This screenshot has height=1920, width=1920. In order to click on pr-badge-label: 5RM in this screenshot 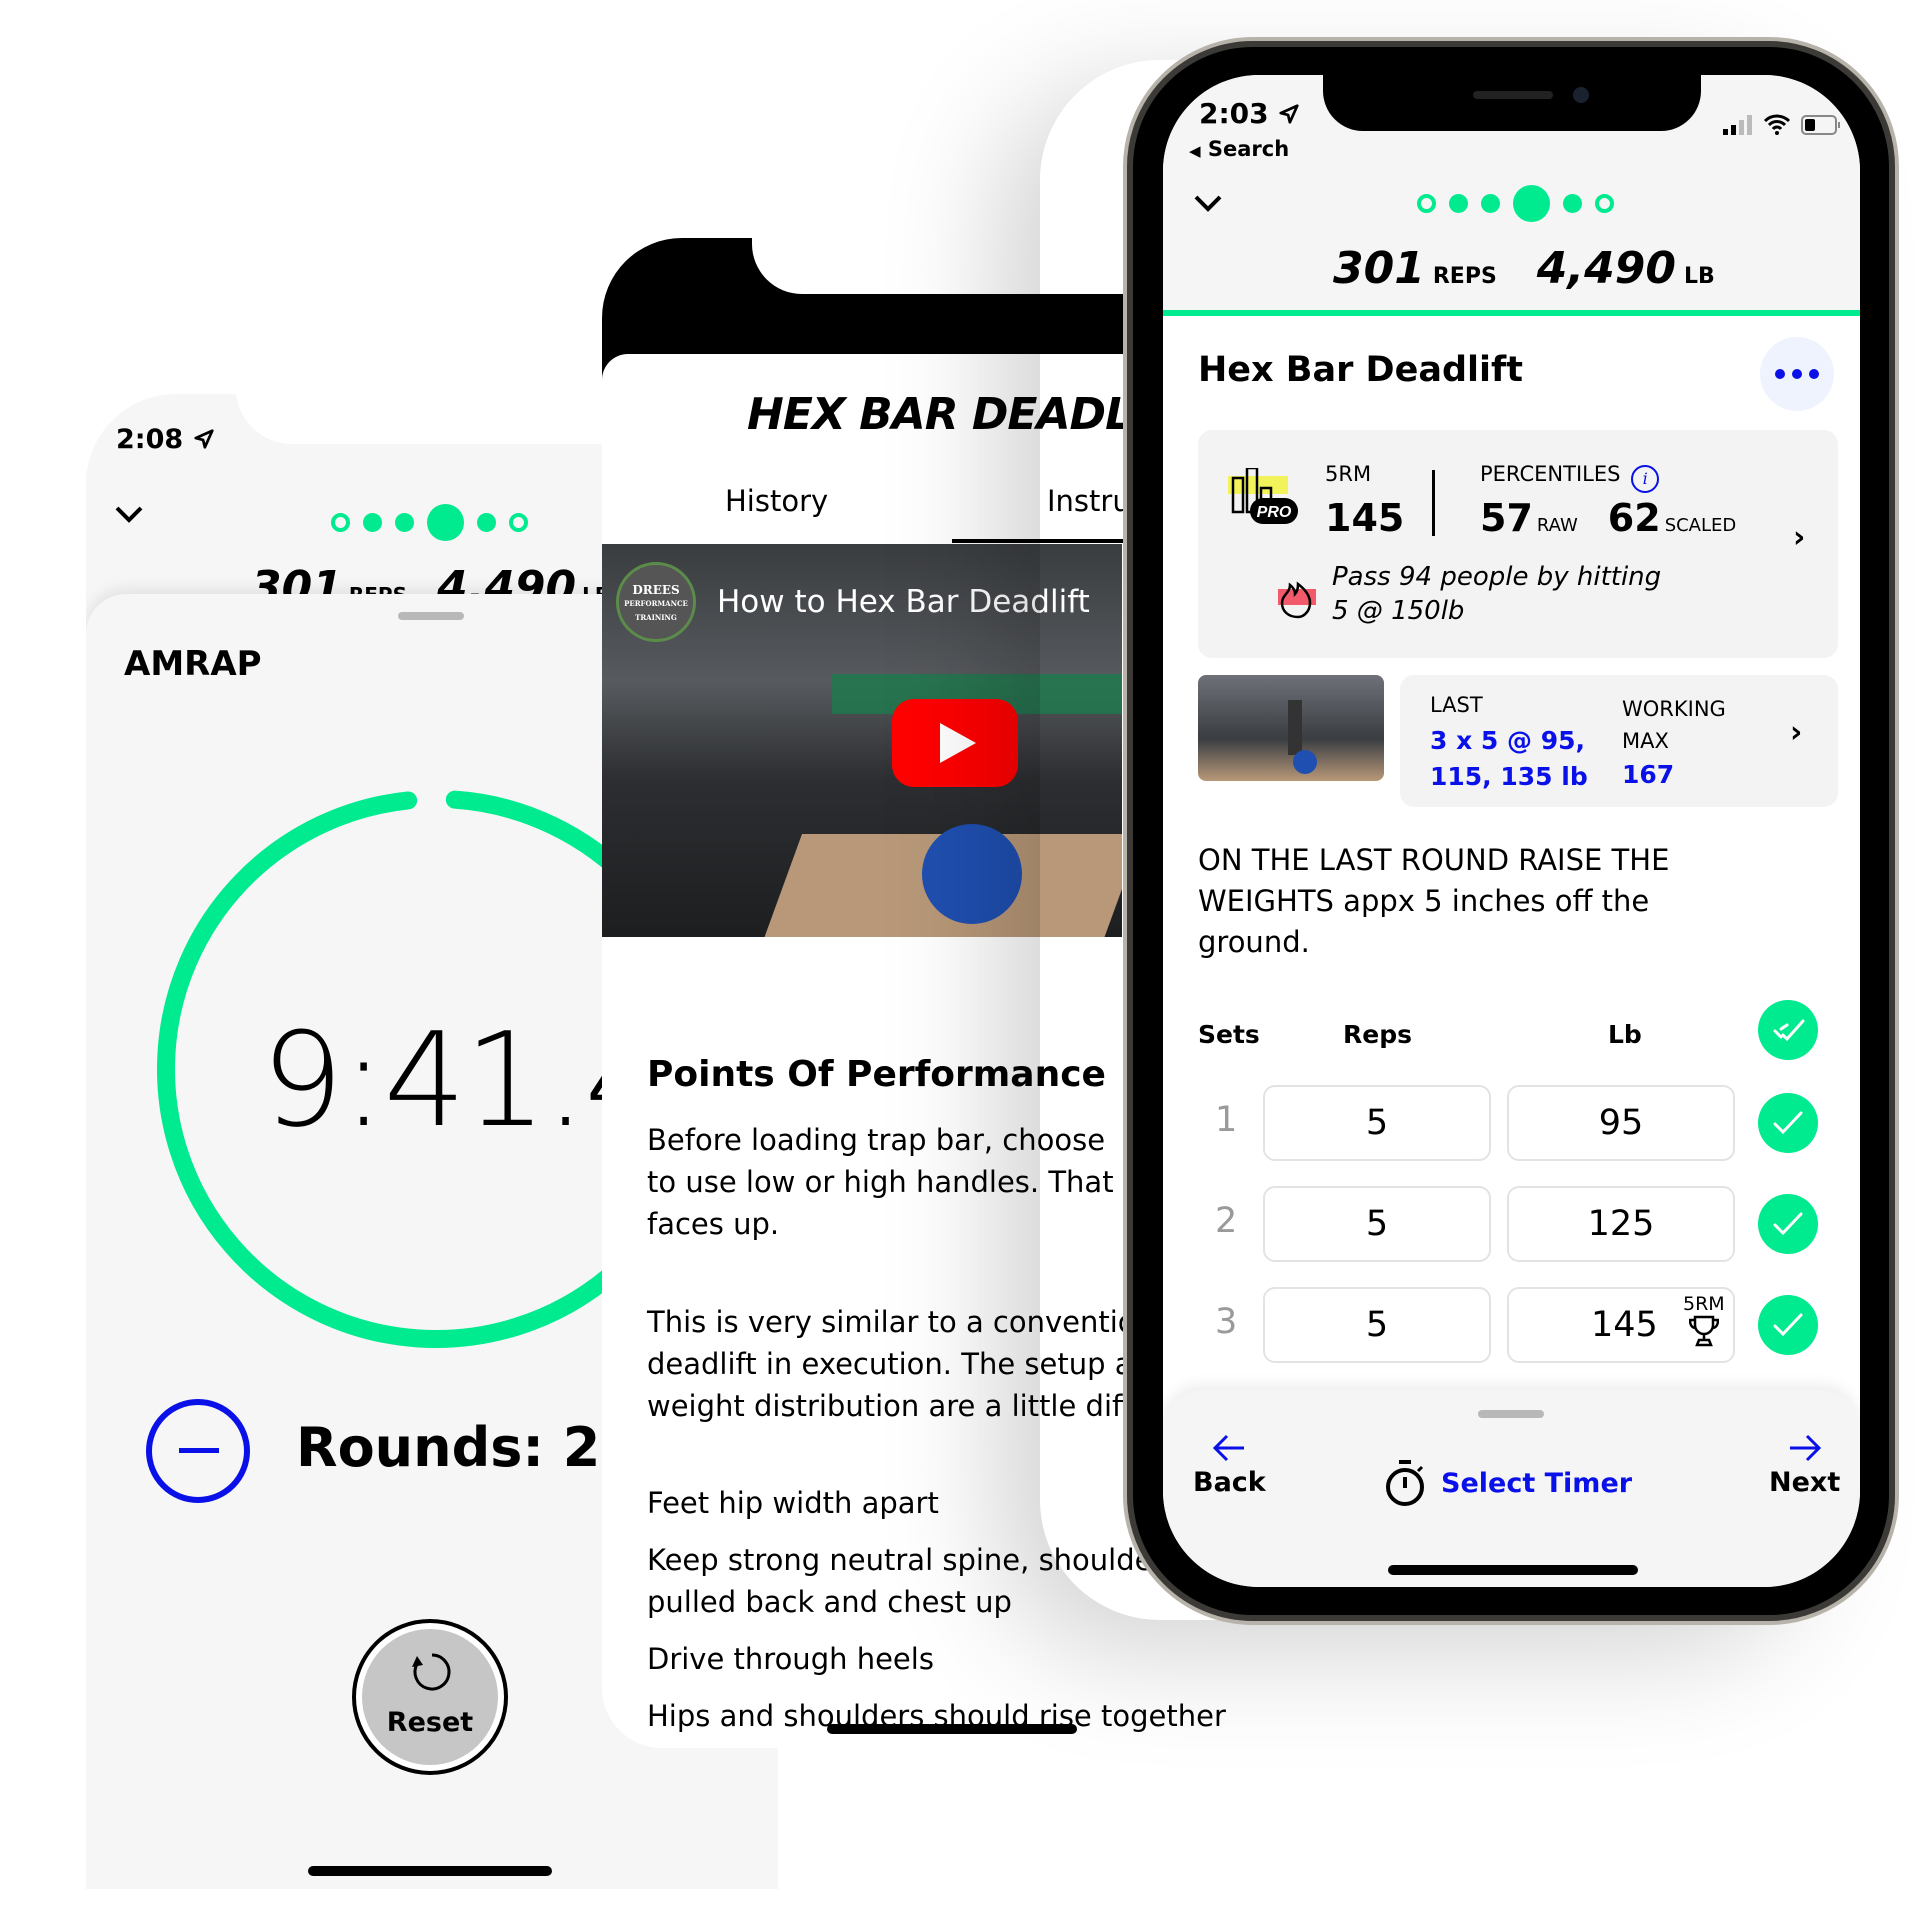, I will do `click(1704, 1304)`.